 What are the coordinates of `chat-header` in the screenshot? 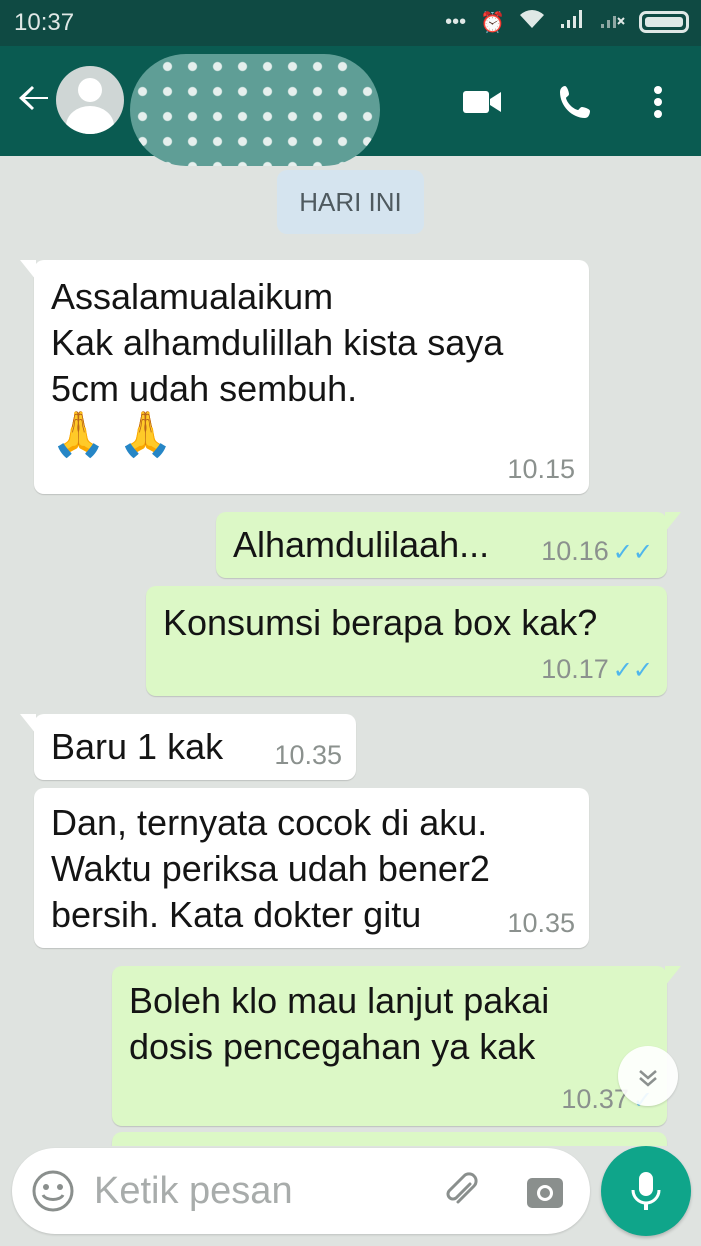 It's located at (350, 106).